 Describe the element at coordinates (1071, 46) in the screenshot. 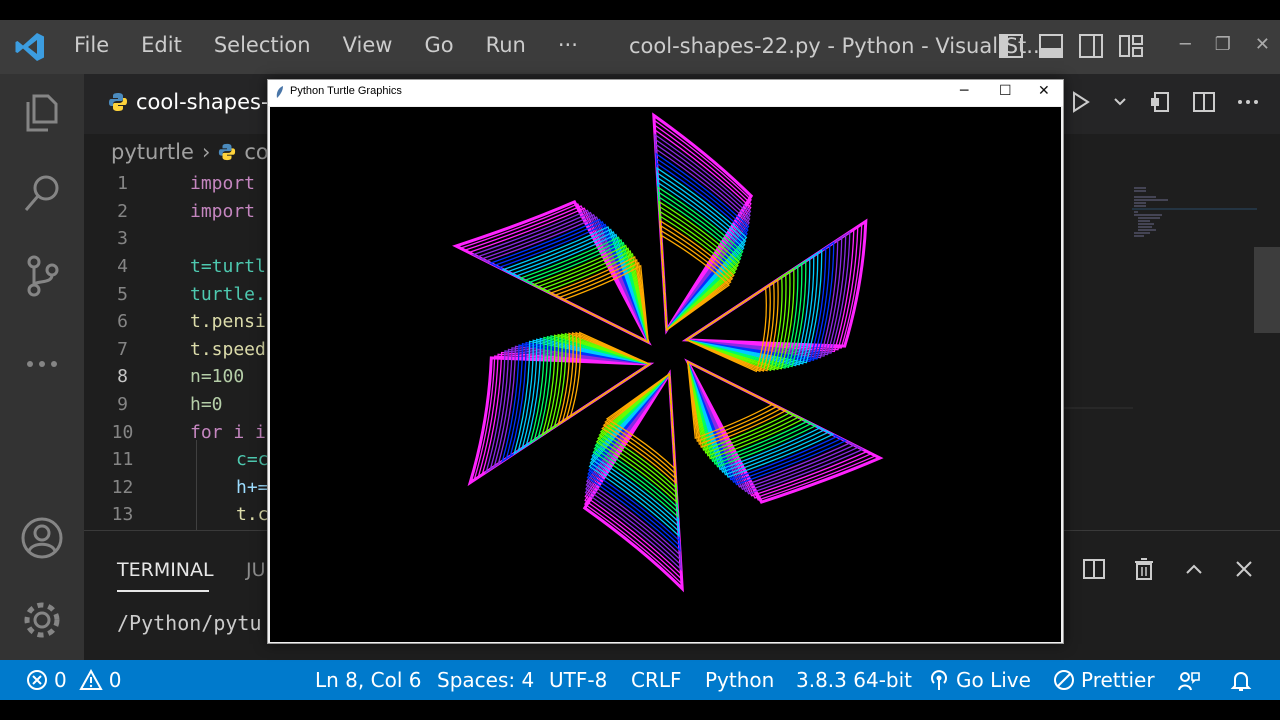

I see `layout-controls` at that location.